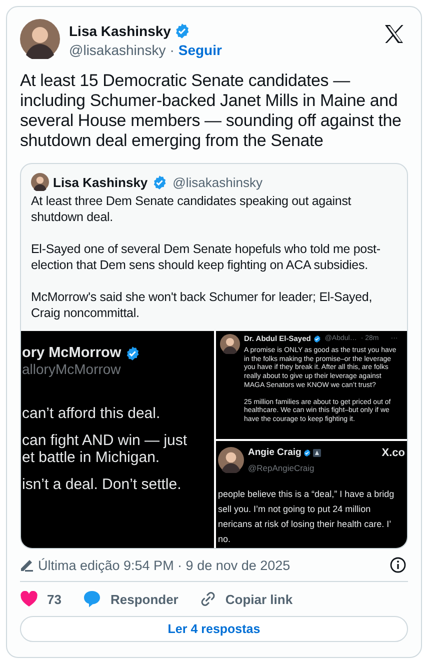 The height and width of the screenshot is (663, 429). What do you see at coordinates (130, 599) in the screenshot?
I see `reply-button: Responder` at bounding box center [130, 599].